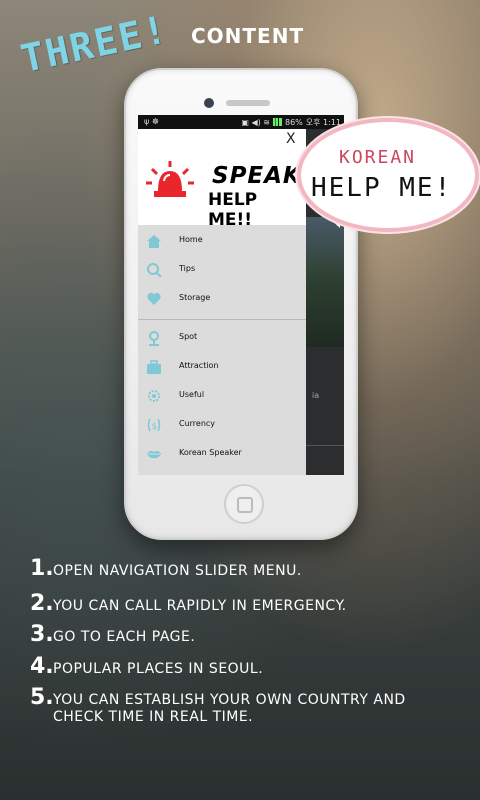 The width and height of the screenshot is (480, 800). What do you see at coordinates (124, 637) in the screenshot?
I see `step-text: GO TO EACH PAGE.` at bounding box center [124, 637].